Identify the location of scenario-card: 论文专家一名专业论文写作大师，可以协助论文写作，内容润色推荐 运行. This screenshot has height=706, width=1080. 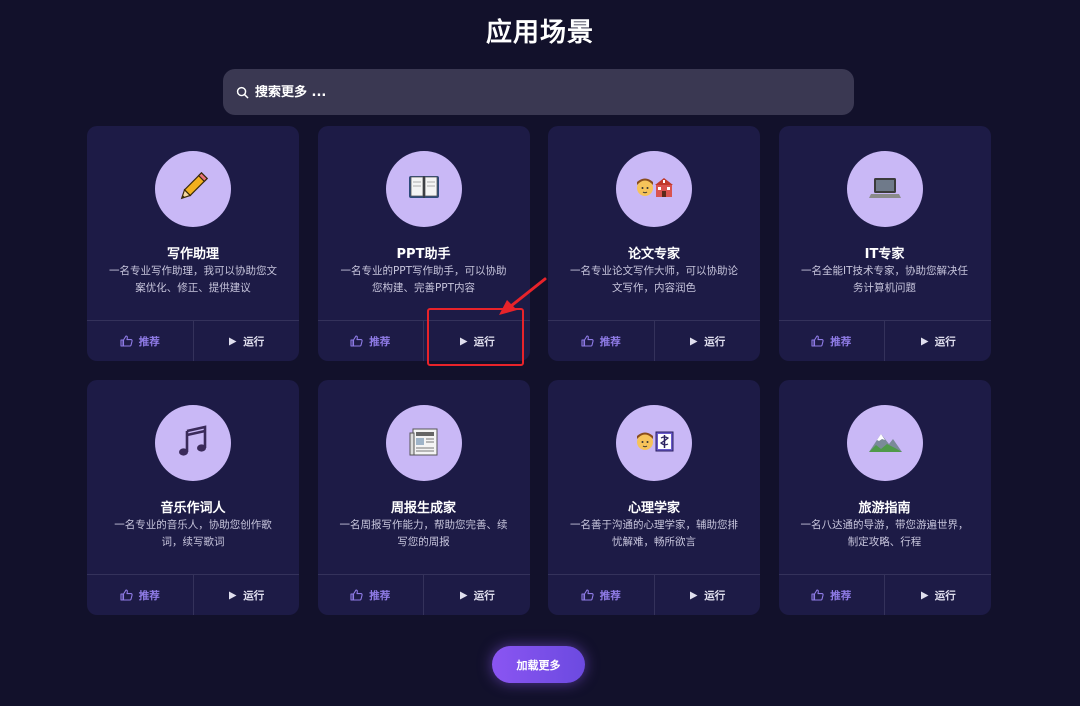
(654, 243).